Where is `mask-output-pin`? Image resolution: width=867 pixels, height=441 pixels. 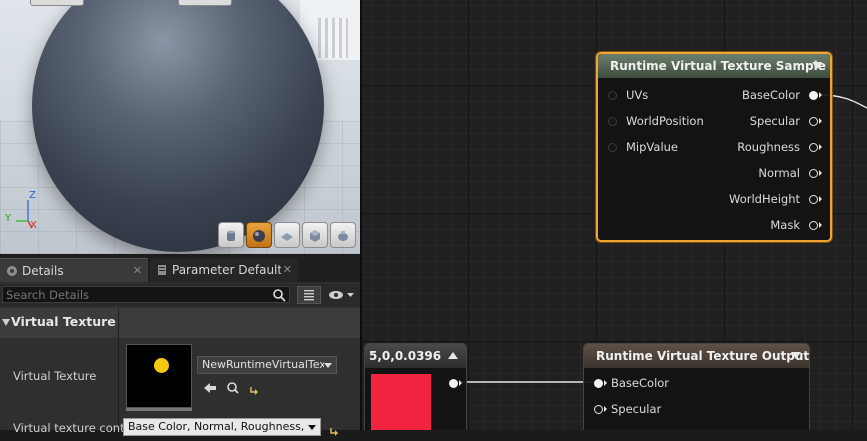
mask-output-pin is located at coordinates (813, 225).